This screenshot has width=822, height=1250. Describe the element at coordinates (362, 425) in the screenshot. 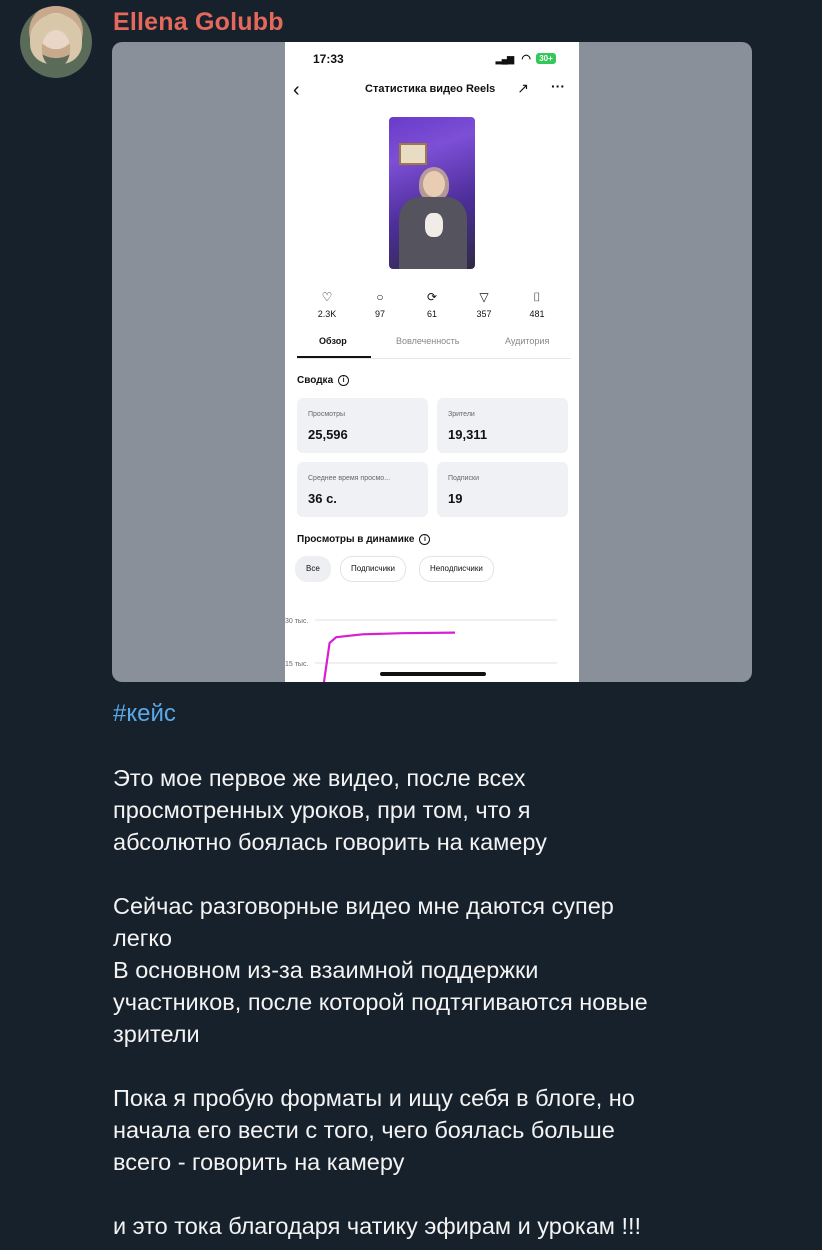

I see `card-views: Просмотры 25,596` at that location.